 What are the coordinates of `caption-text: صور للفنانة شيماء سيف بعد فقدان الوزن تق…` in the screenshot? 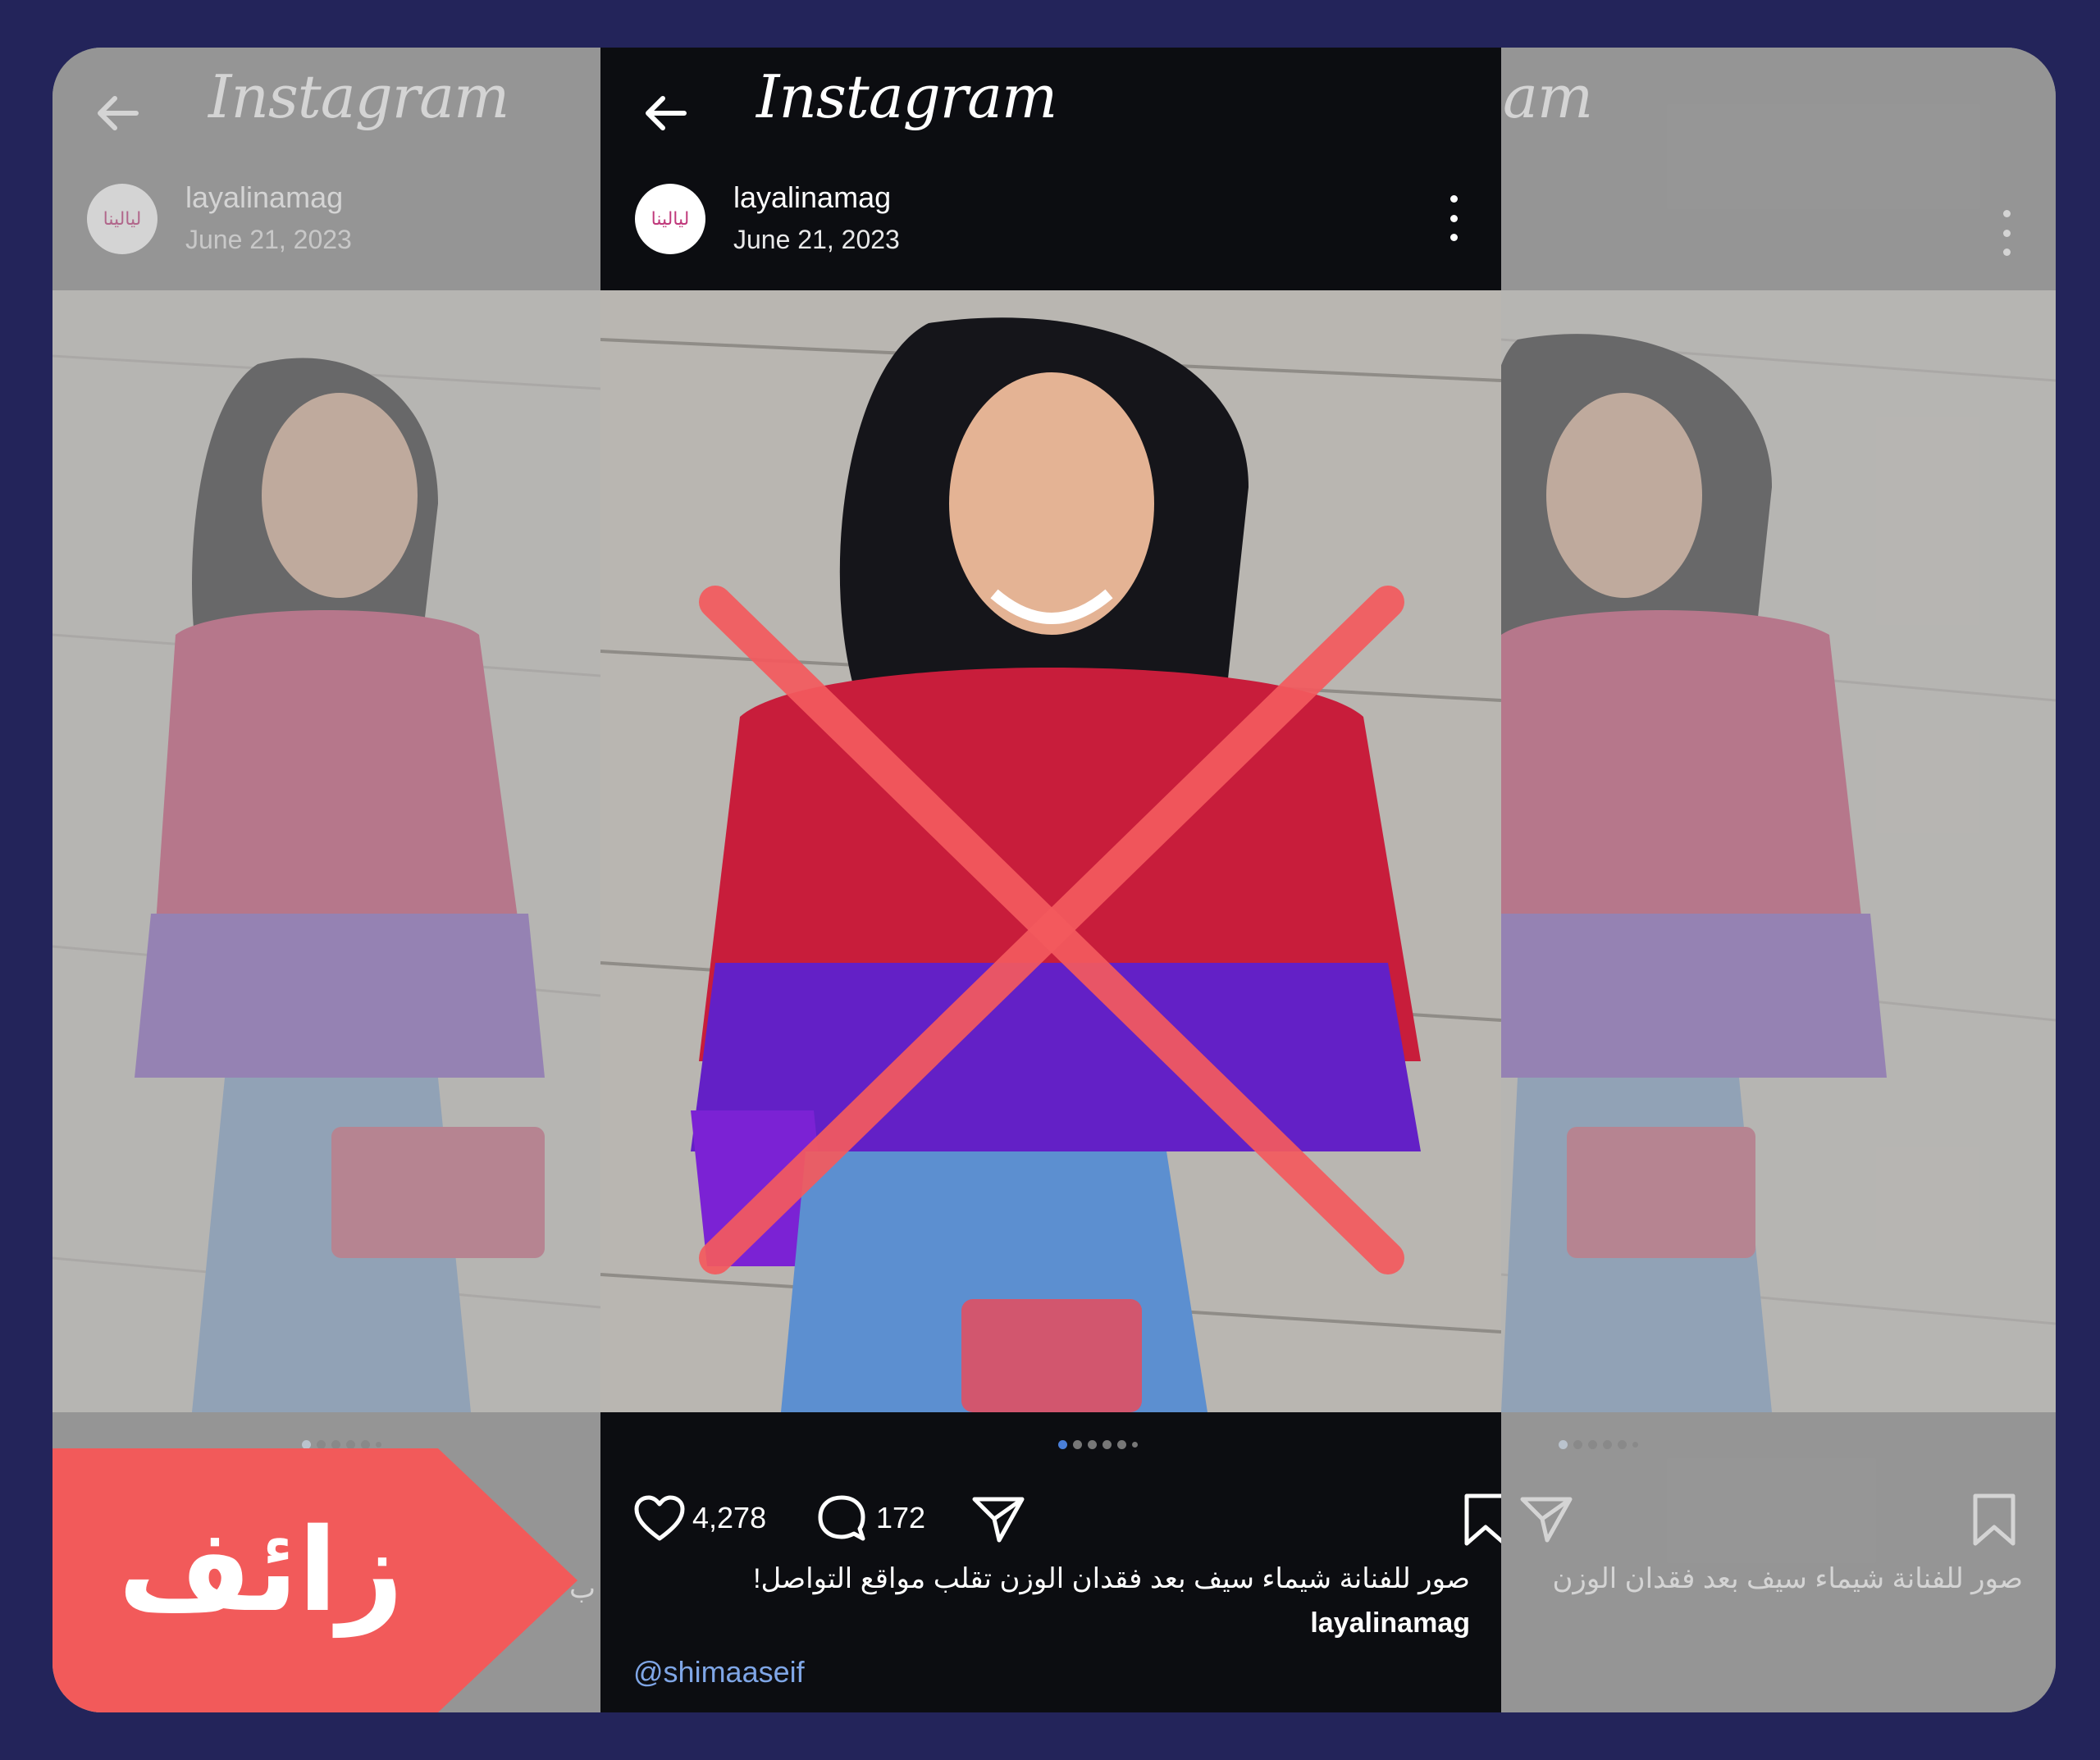 It's located at (1112, 1578).